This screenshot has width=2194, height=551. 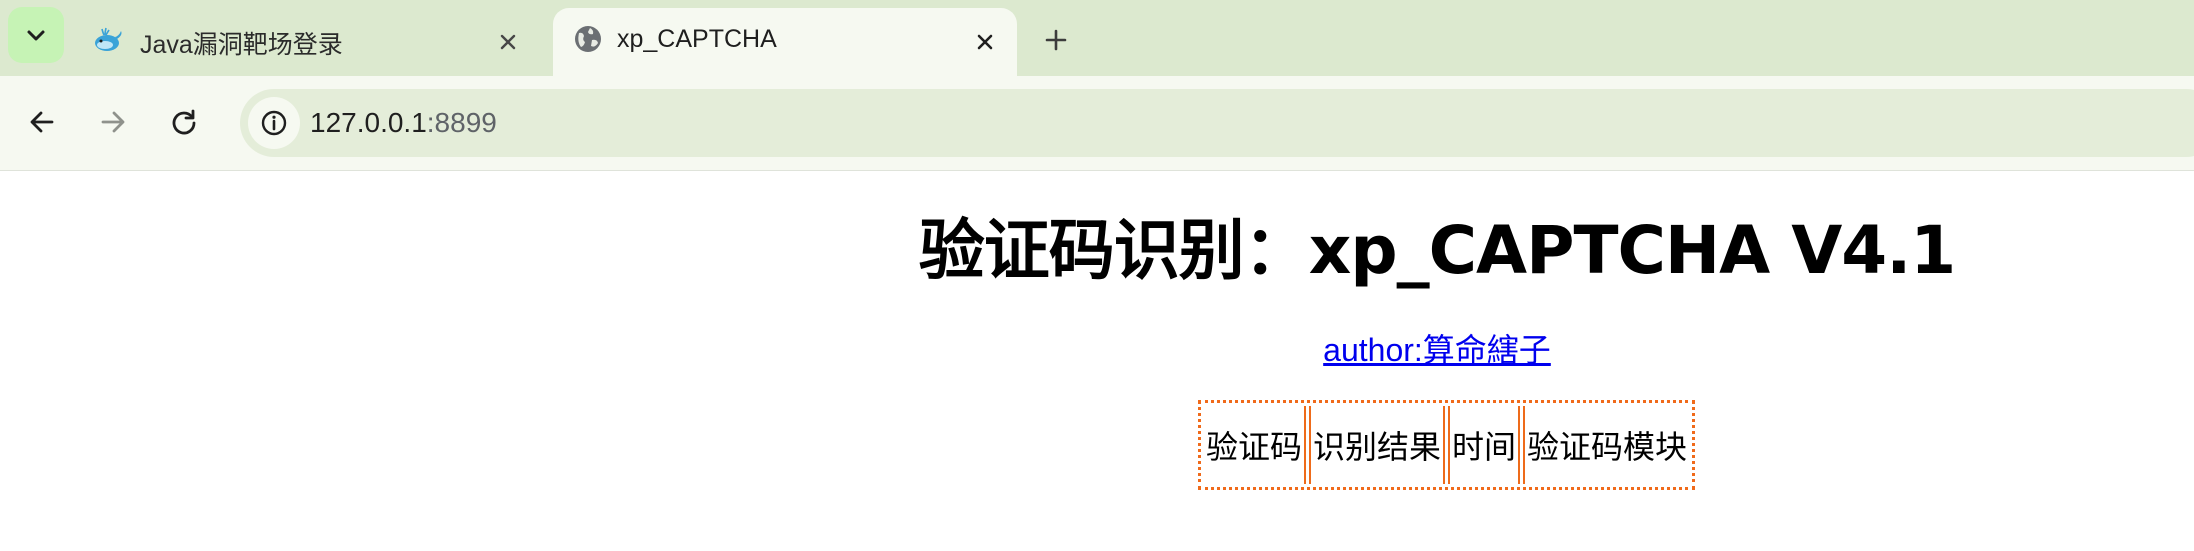 What do you see at coordinates (241, 45) in the screenshot?
I see `tab-title: Java漏洞靶场登录` at bounding box center [241, 45].